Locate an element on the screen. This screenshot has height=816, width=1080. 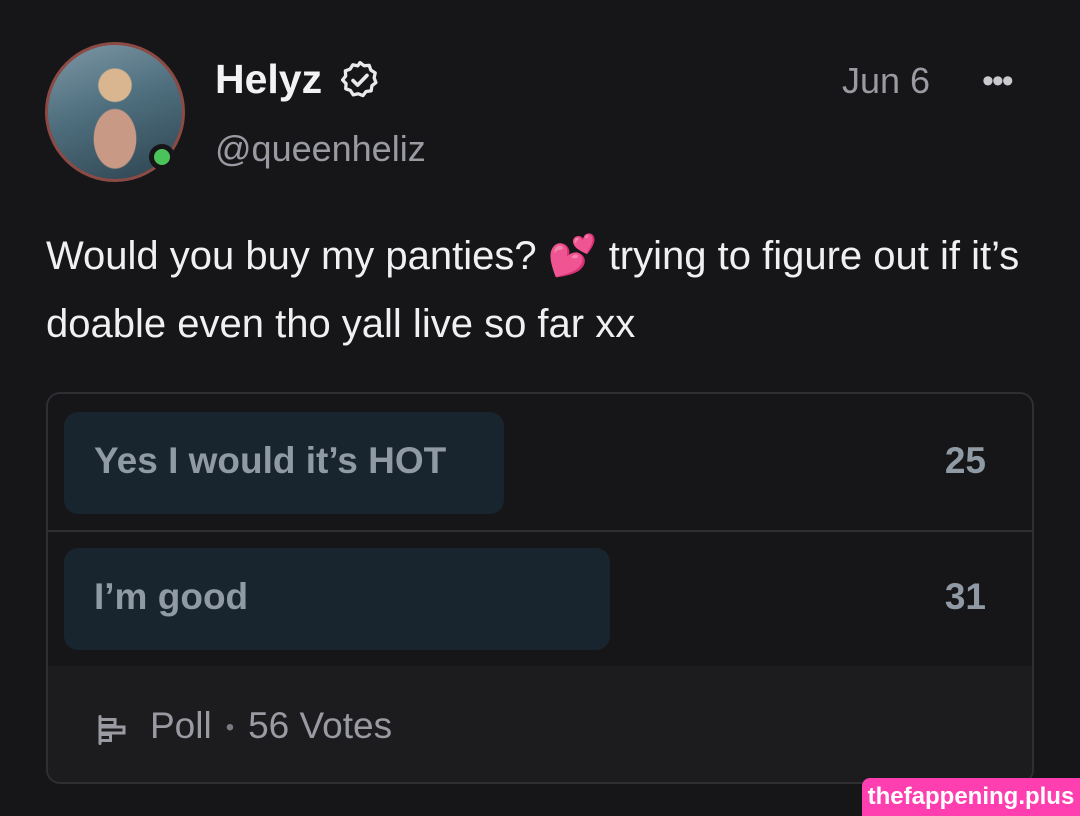
post-text-part1: Would you buy my panties? is located at coordinates (297, 256).